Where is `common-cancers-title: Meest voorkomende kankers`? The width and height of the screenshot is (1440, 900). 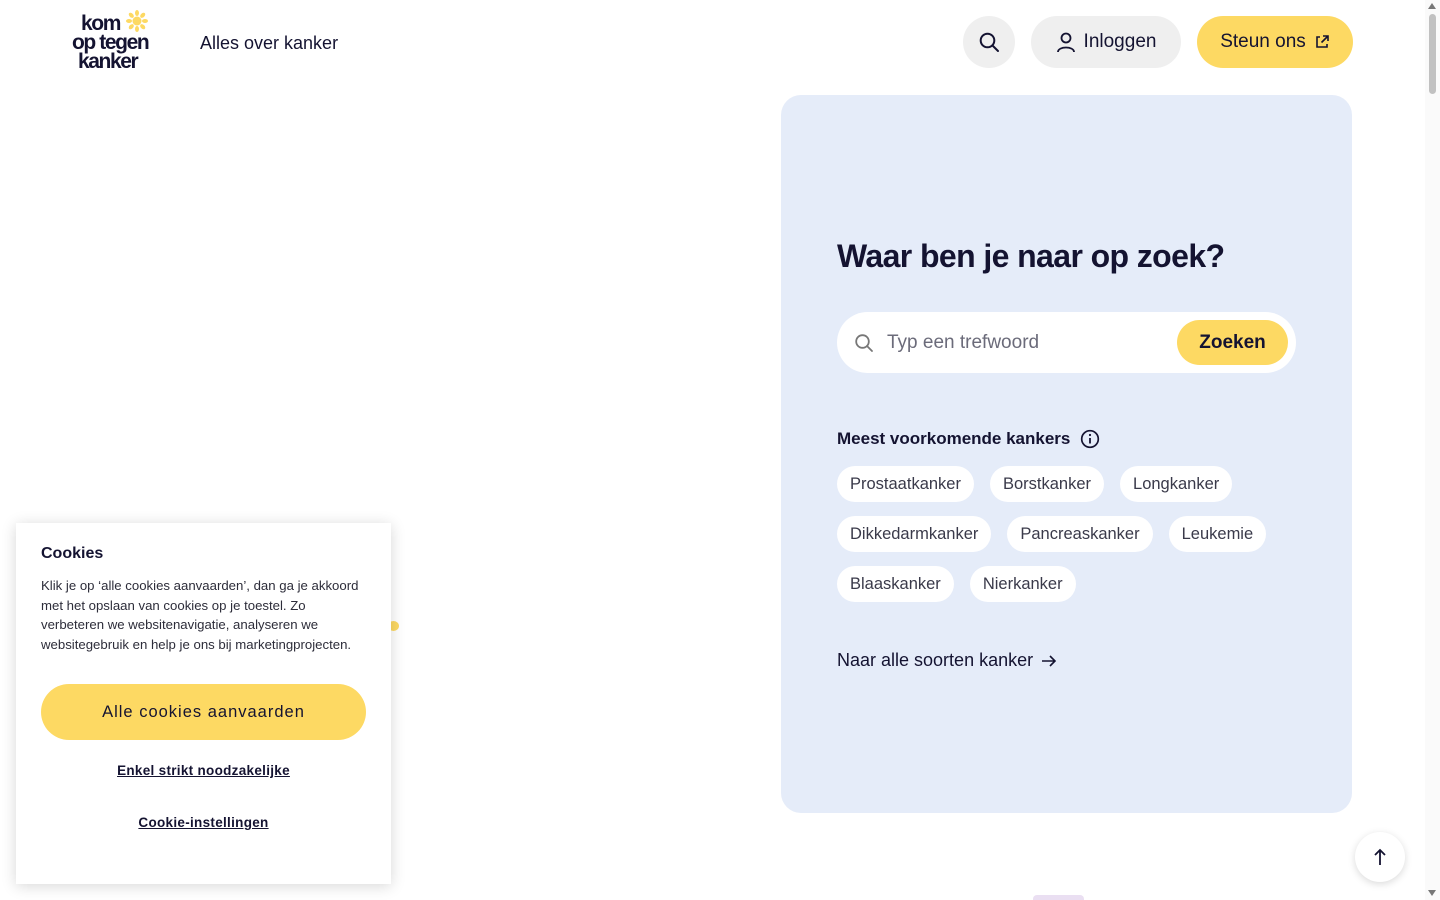
common-cancers-title: Meest voorkomende kankers is located at coordinates (968, 439).